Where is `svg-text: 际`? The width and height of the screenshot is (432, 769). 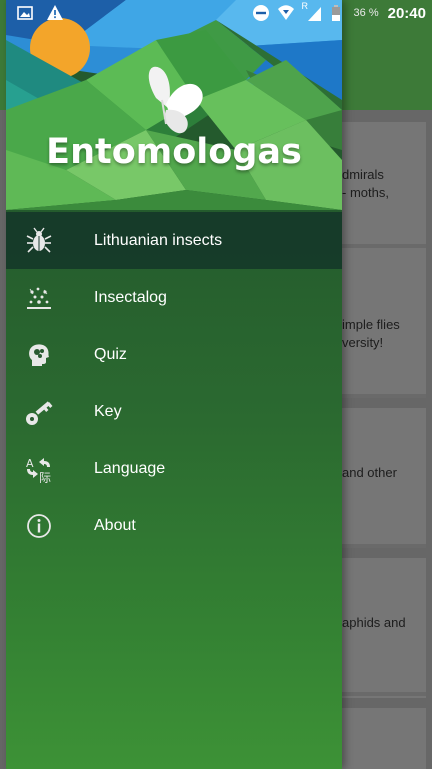
svg-text: 际 is located at coordinates (45, 477).